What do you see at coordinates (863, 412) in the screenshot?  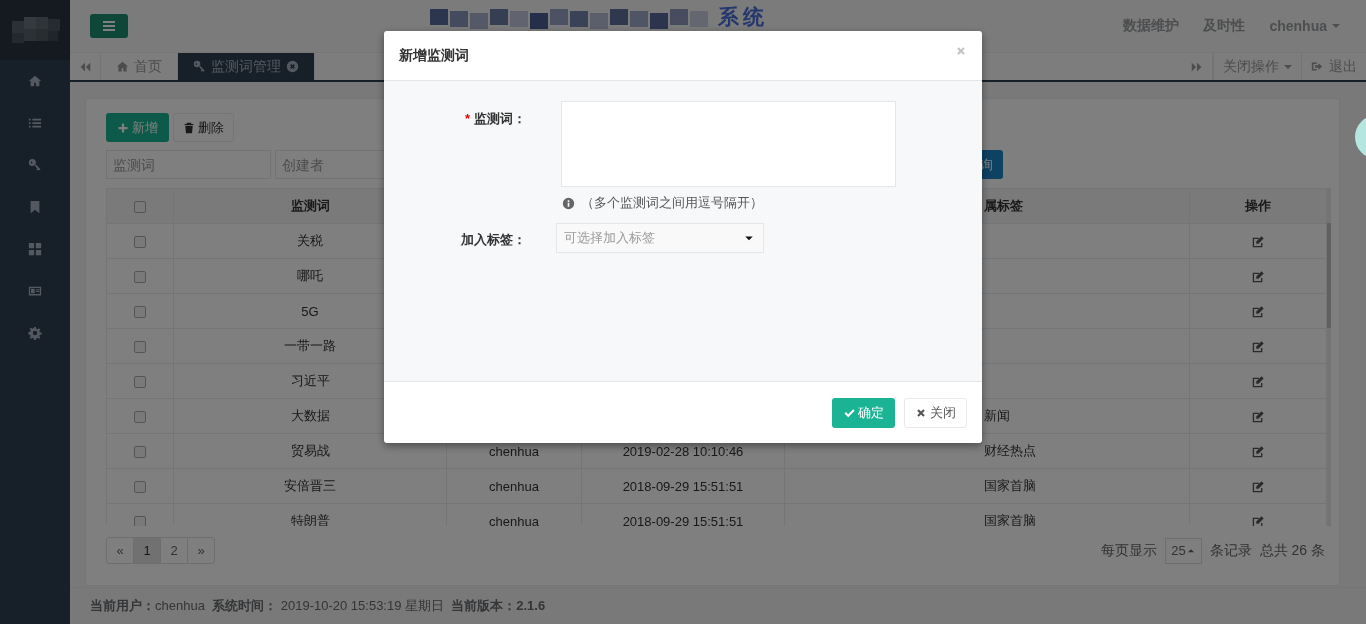 I see `confirm-button: 确定` at bounding box center [863, 412].